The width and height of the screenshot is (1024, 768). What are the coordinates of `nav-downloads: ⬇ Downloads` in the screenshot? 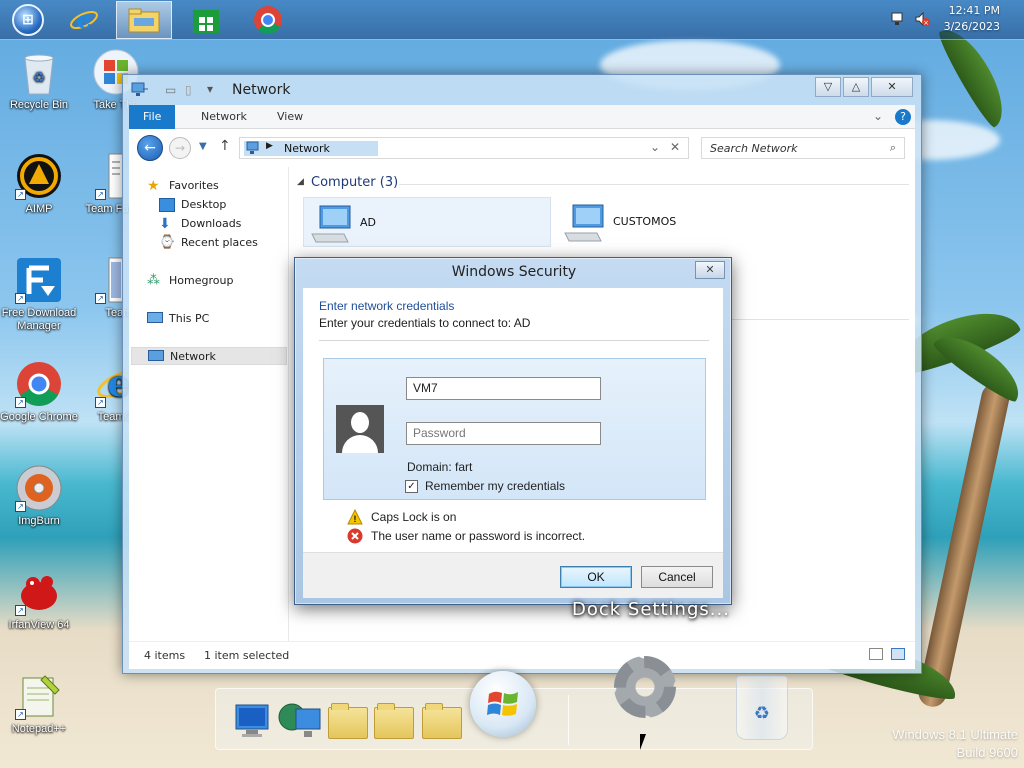 It's located at (200, 224).